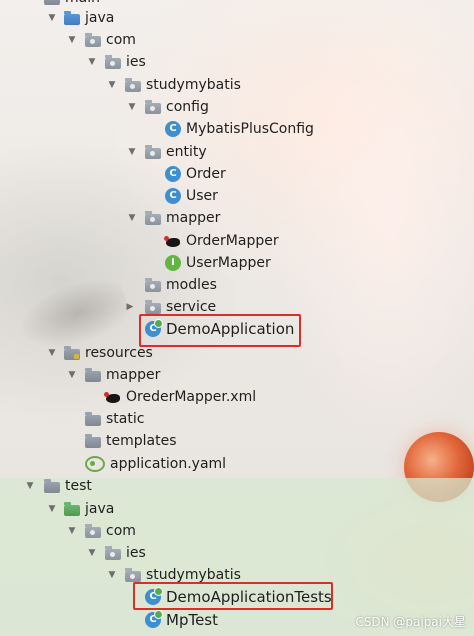 This screenshot has width=474, height=636. What do you see at coordinates (191, 307) in the screenshot?
I see `tree-node-label: service` at bounding box center [191, 307].